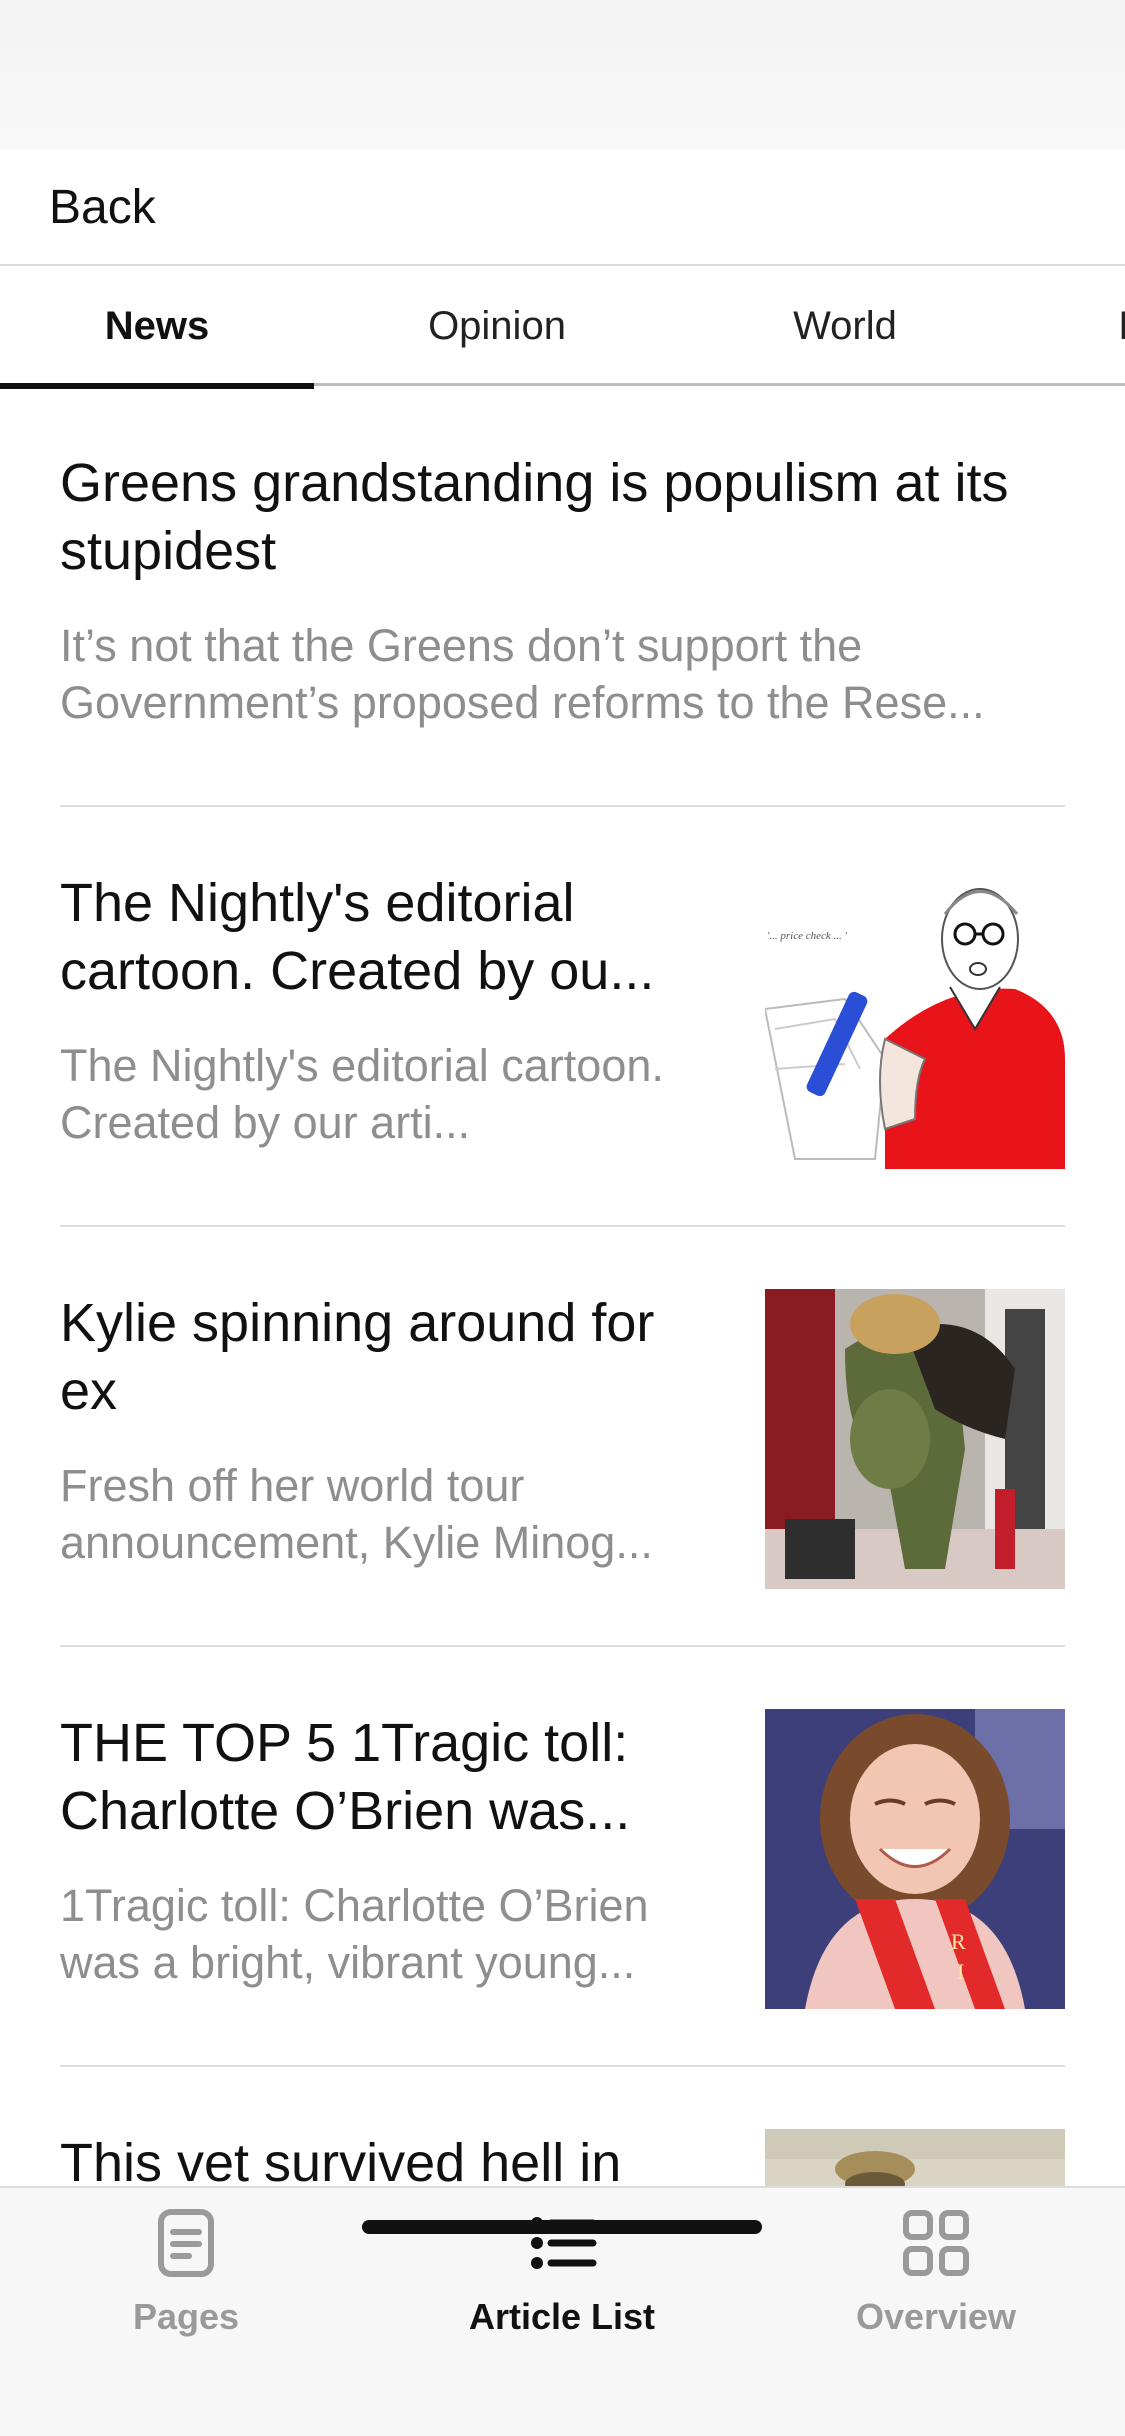  What do you see at coordinates (936, 2278) in the screenshot?
I see `nav-overview: Overview` at bounding box center [936, 2278].